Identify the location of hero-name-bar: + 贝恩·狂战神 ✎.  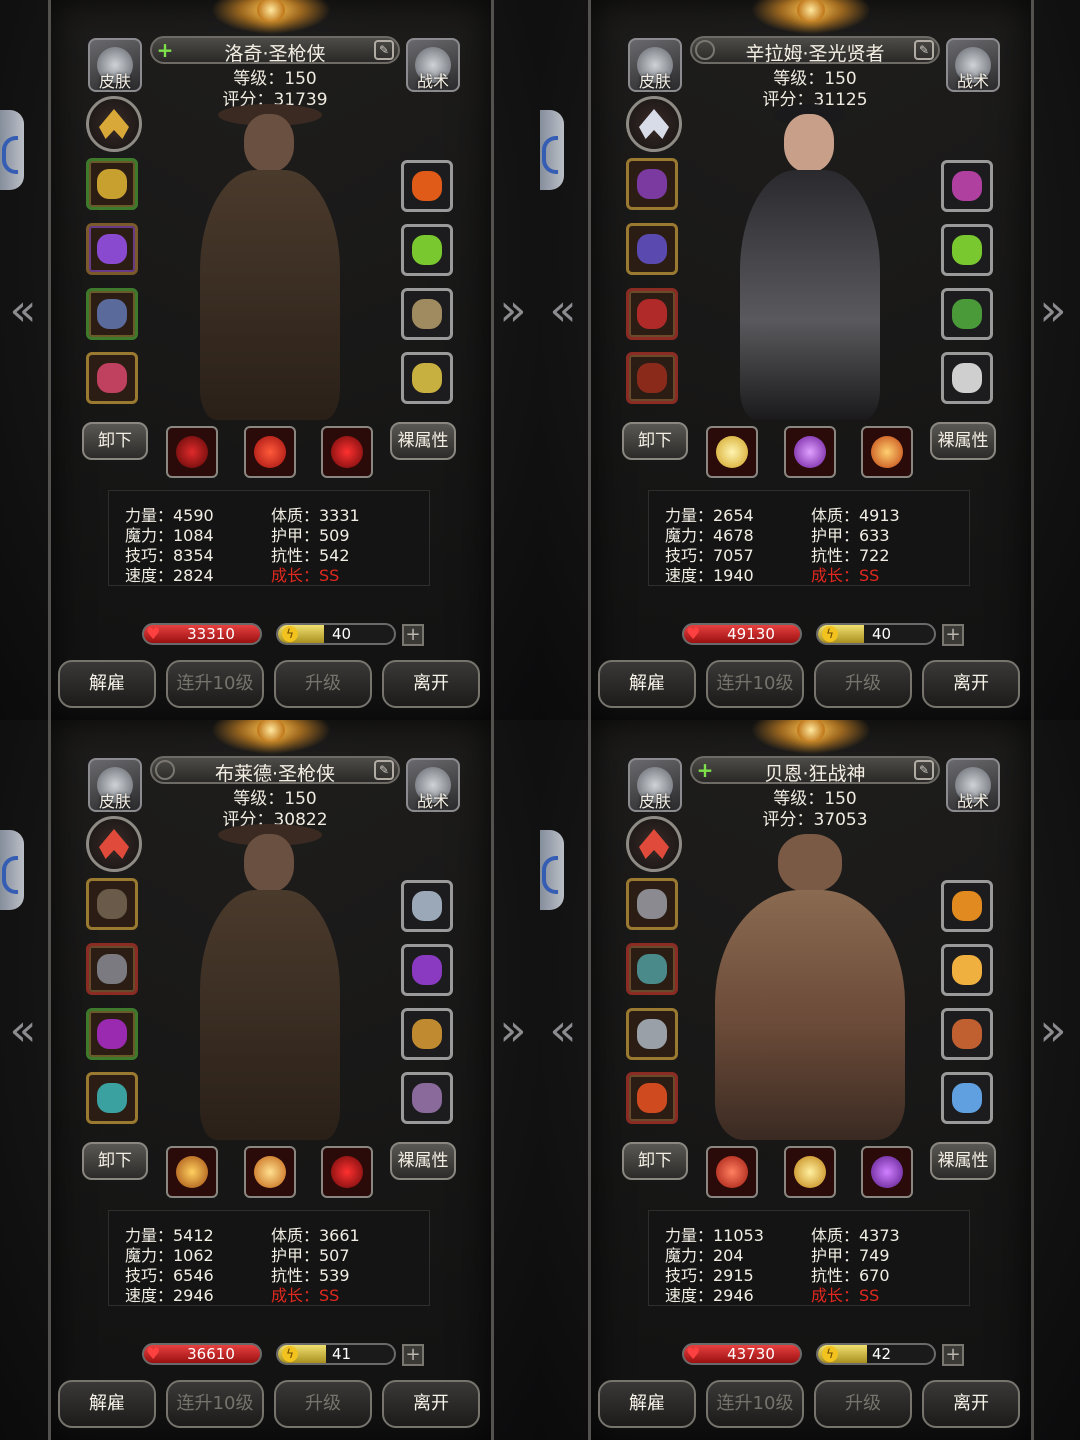
(815, 770).